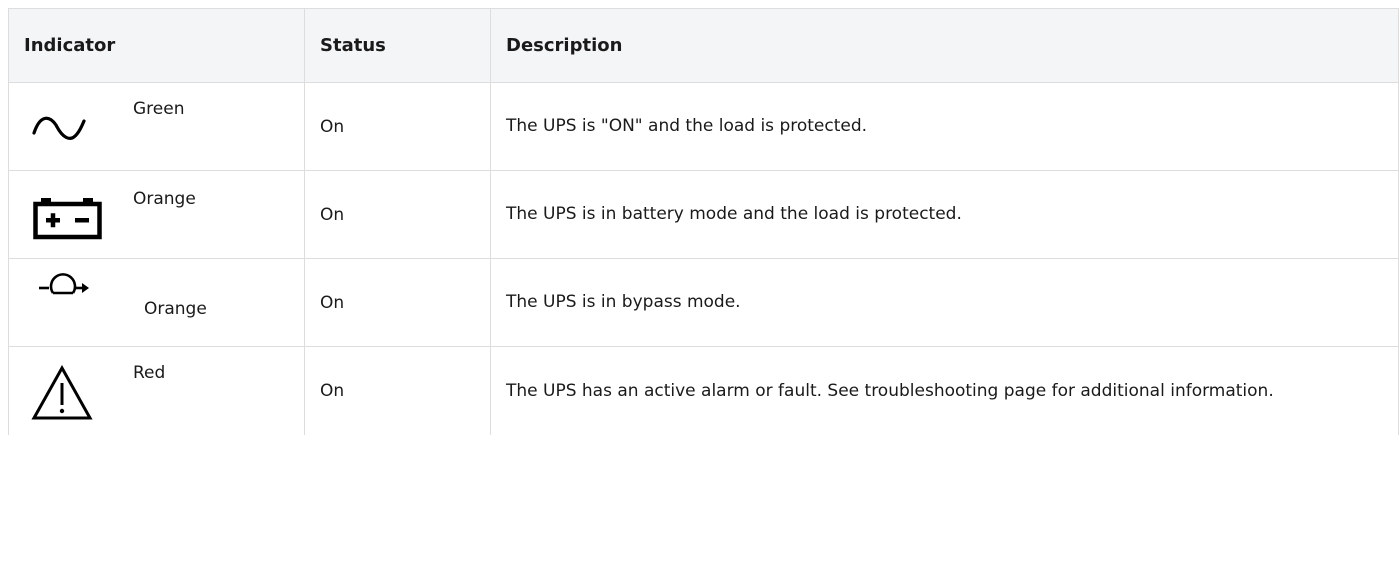  What do you see at coordinates (59, 128) in the screenshot?
I see `sine-wave-icon` at bounding box center [59, 128].